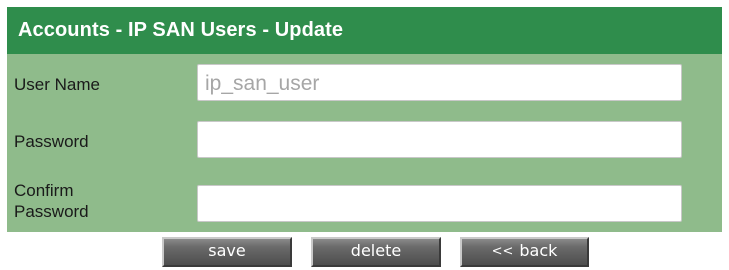  Describe the element at coordinates (51, 201) in the screenshot. I see `confirm-password-label: Confirm Password` at that location.